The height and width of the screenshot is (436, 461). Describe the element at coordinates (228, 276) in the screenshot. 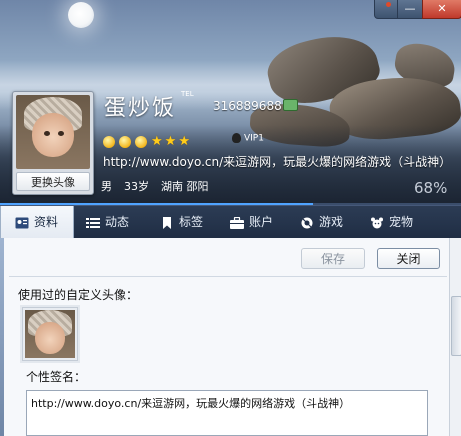

I see `divider` at that location.